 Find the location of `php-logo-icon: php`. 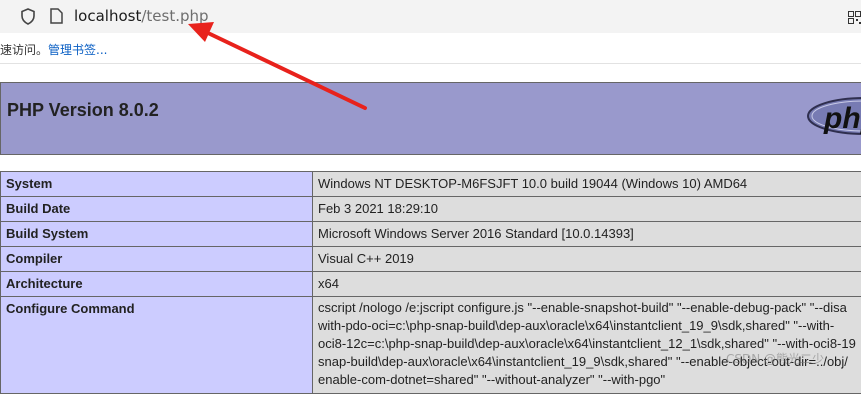

php-logo-icon: php is located at coordinates (832, 116).